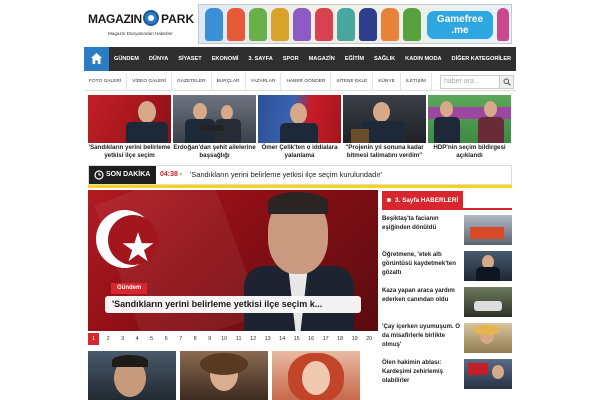 This screenshot has height=400, width=600. I want to click on pager-item: 19, so click(355, 339).